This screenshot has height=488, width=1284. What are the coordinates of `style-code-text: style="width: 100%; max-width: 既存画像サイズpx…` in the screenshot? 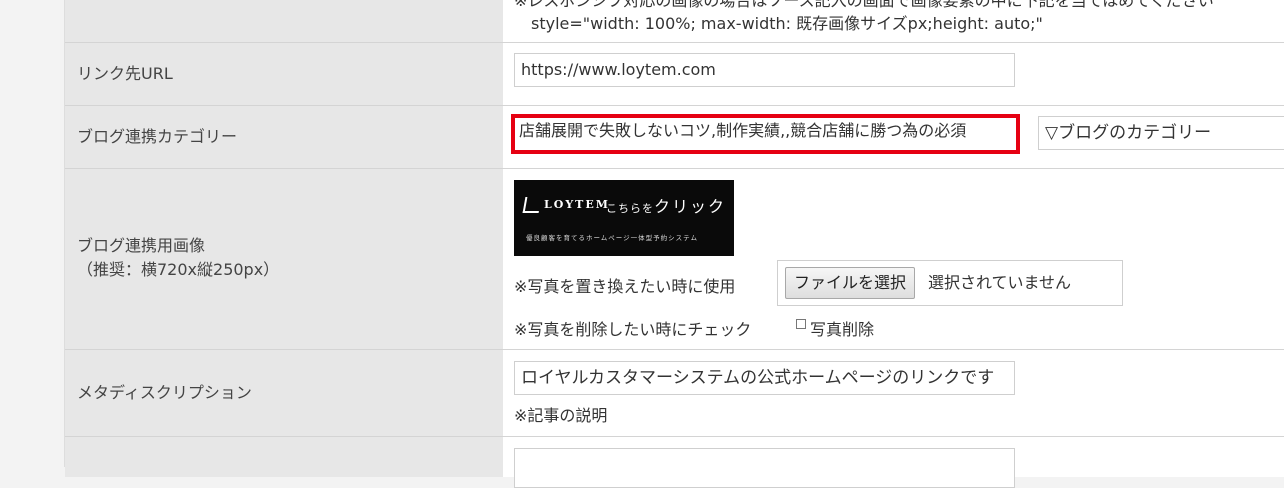 It's located at (787, 23).